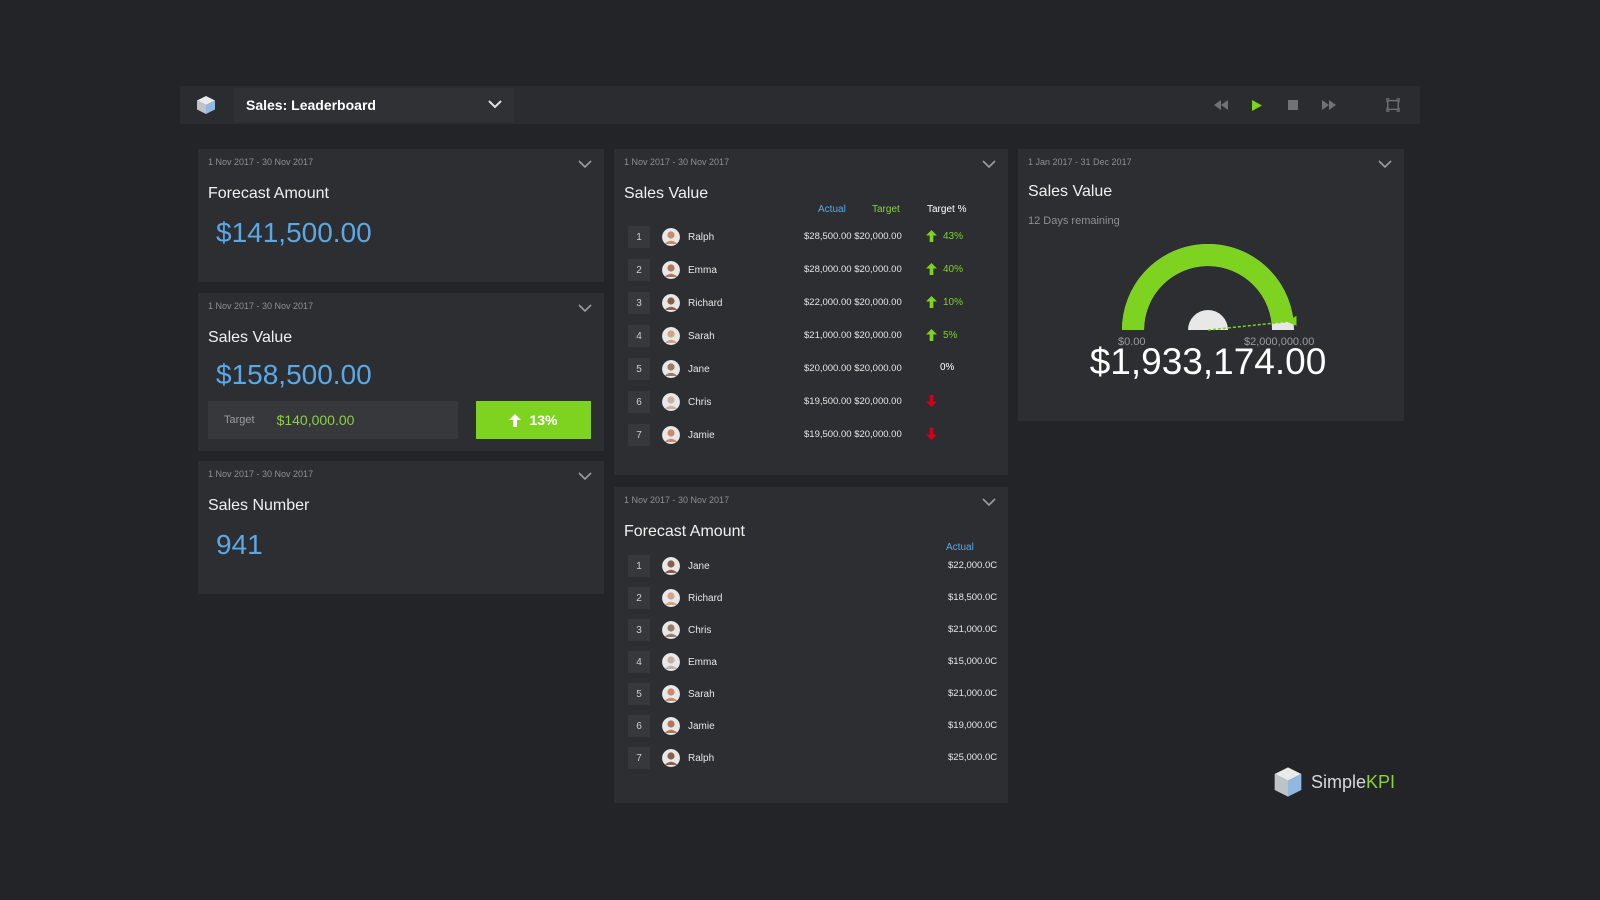 The image size is (1600, 900). What do you see at coordinates (1080, 162) in the screenshot?
I see `date-range: 1 Jan 2017 - 31 Dec 2017` at bounding box center [1080, 162].